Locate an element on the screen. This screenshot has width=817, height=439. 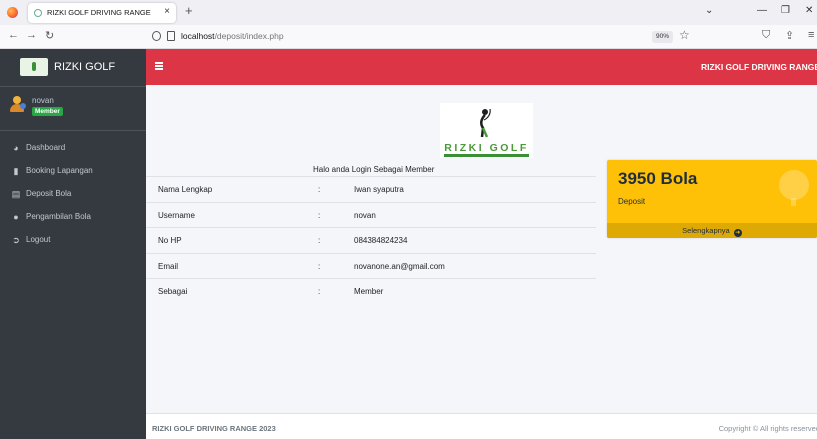
table-row: Username : novan is located at coordinates (371, 214).